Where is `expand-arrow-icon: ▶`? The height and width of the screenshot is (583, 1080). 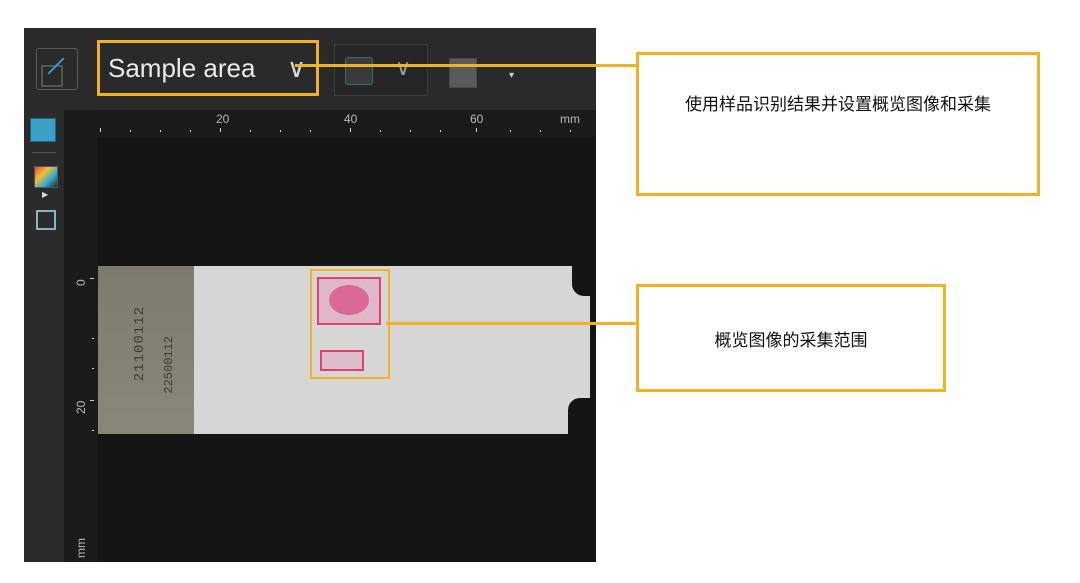 expand-arrow-icon: ▶ is located at coordinates (45, 194).